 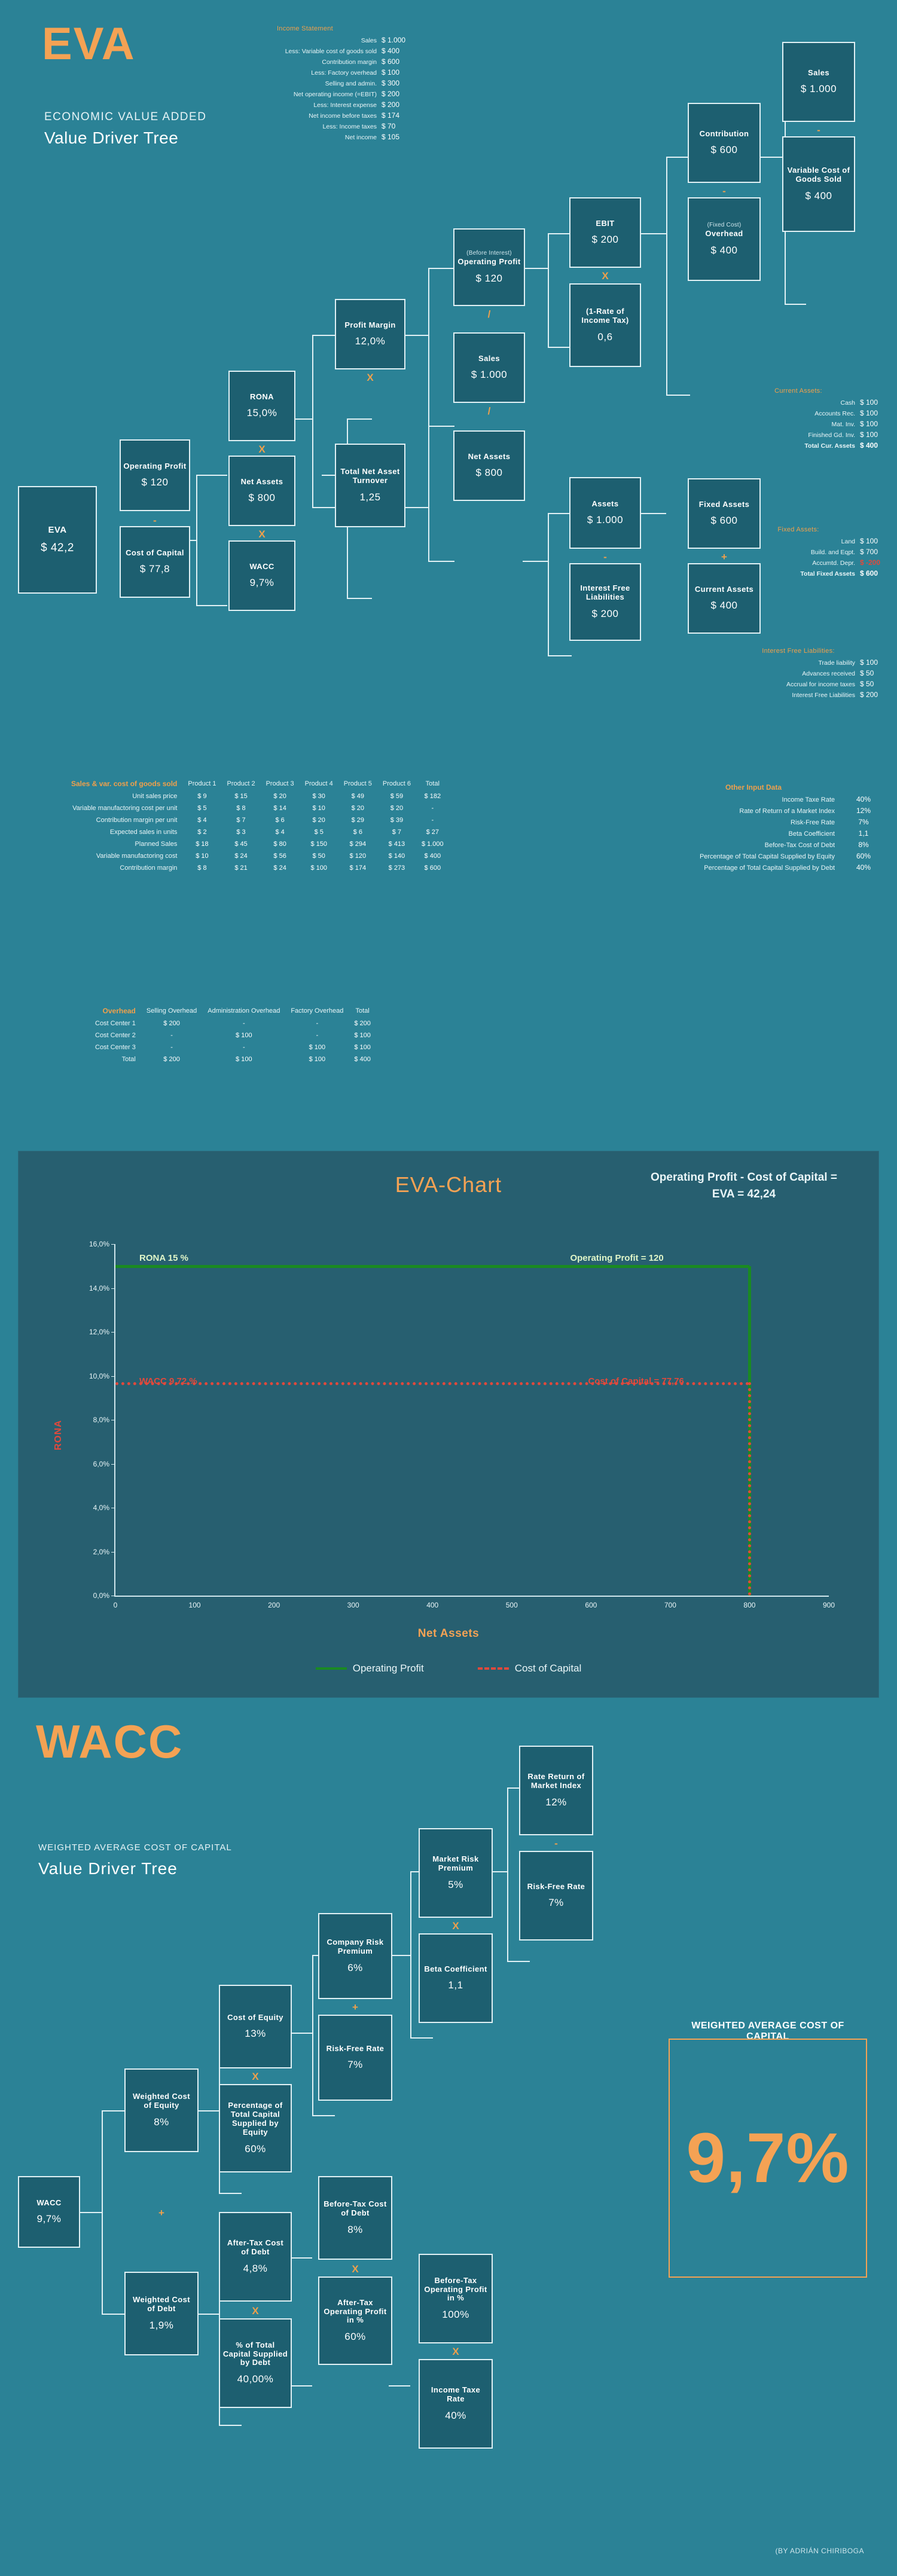 I want to click on node-cost-of-capital: Cost of Capital $ 77,8, so click(x=155, y=562).